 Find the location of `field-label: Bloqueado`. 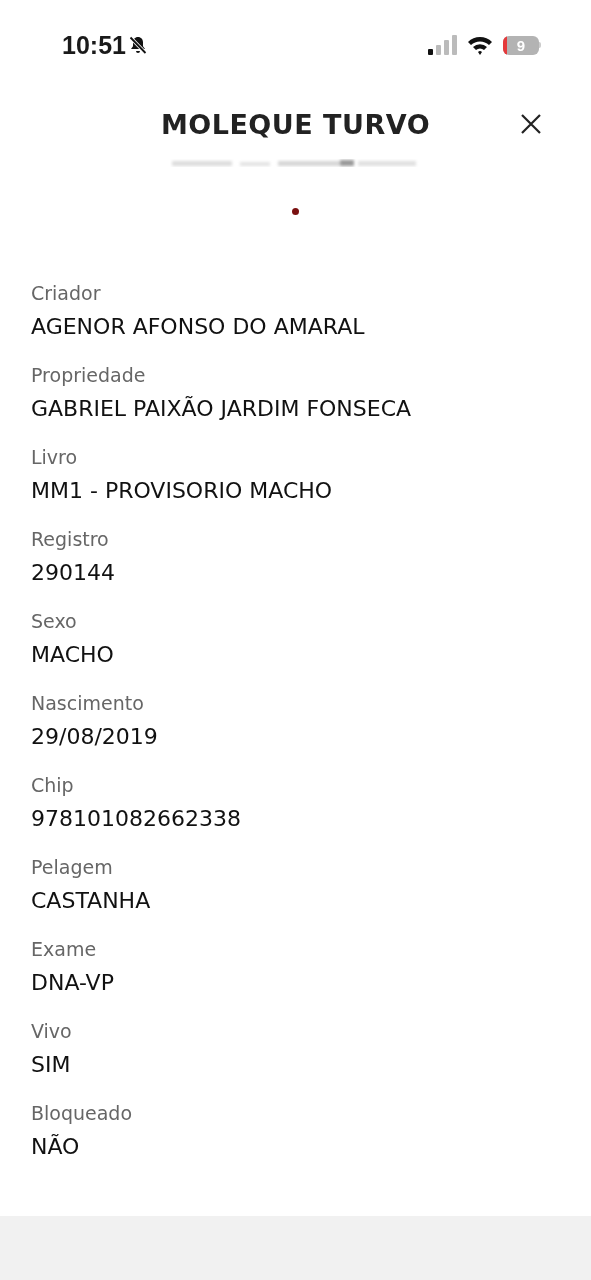

field-label: Bloqueado is located at coordinates (82, 1113).